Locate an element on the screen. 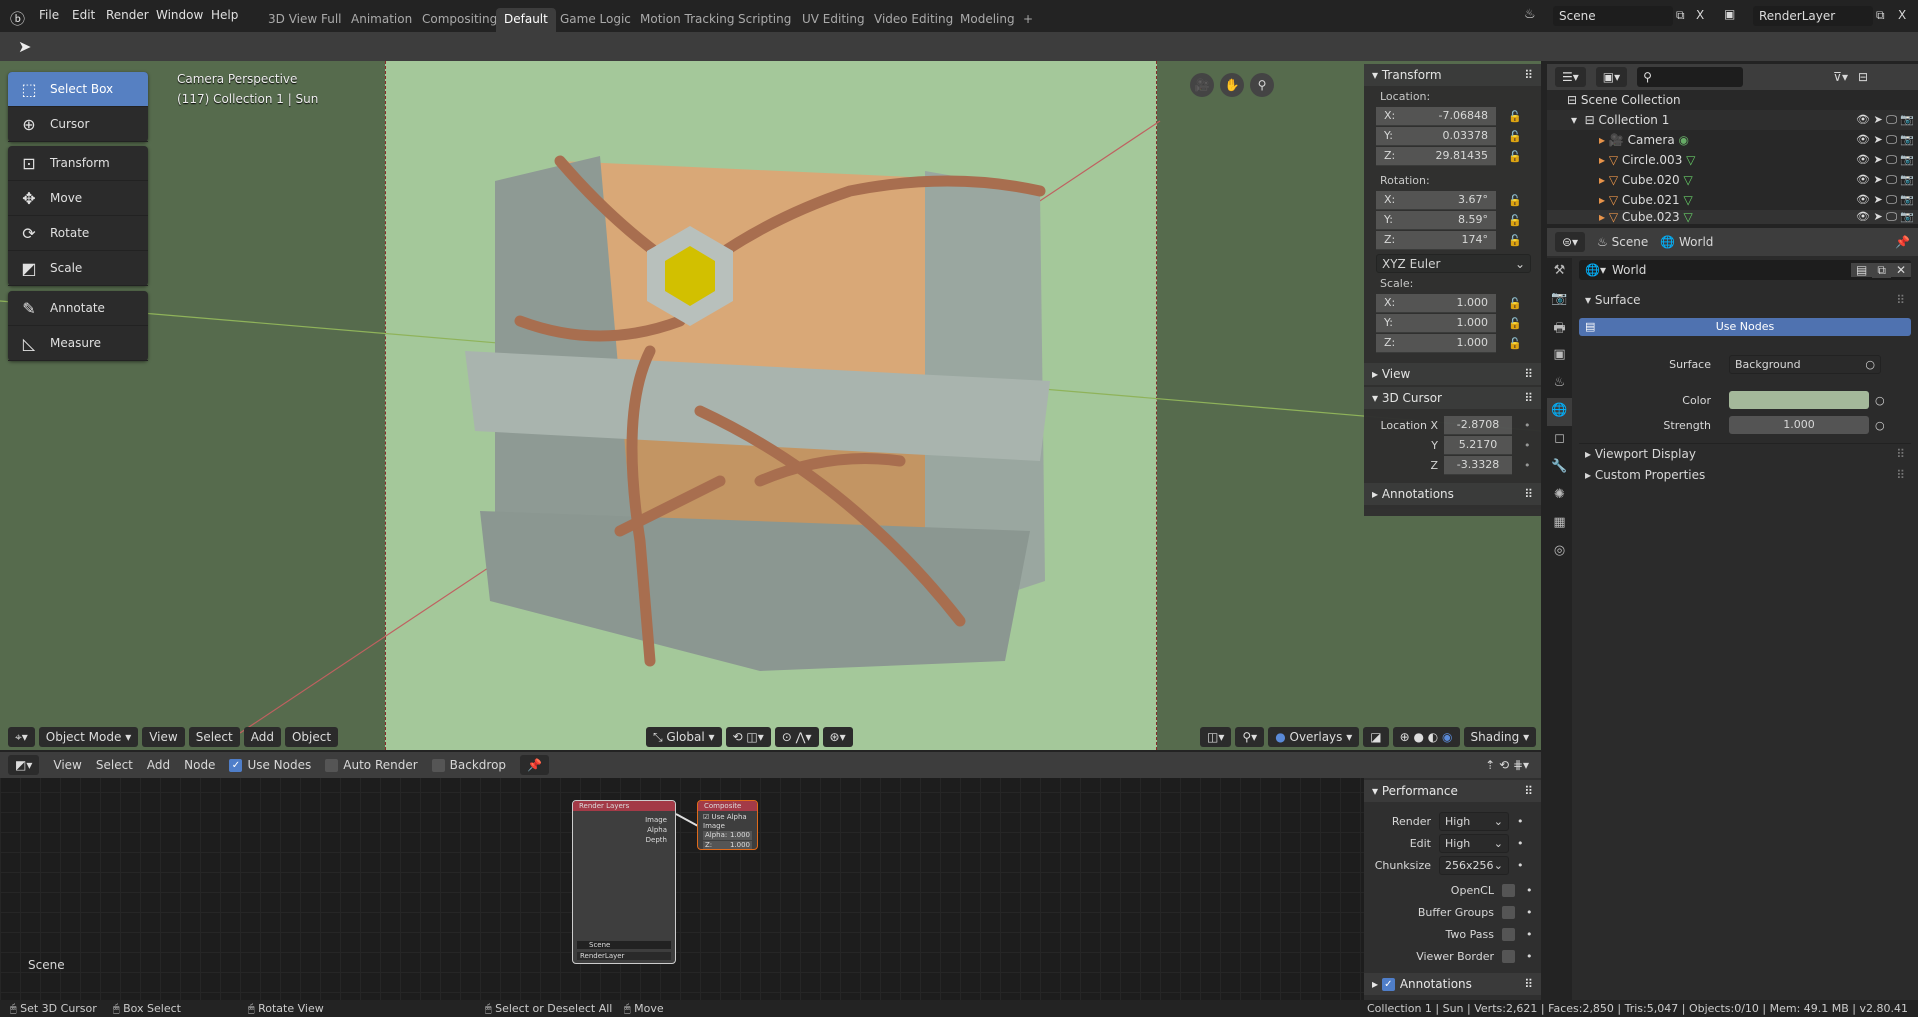 The image size is (1918, 1017). scene-icon: ♨ is located at coordinates (1530, 14).